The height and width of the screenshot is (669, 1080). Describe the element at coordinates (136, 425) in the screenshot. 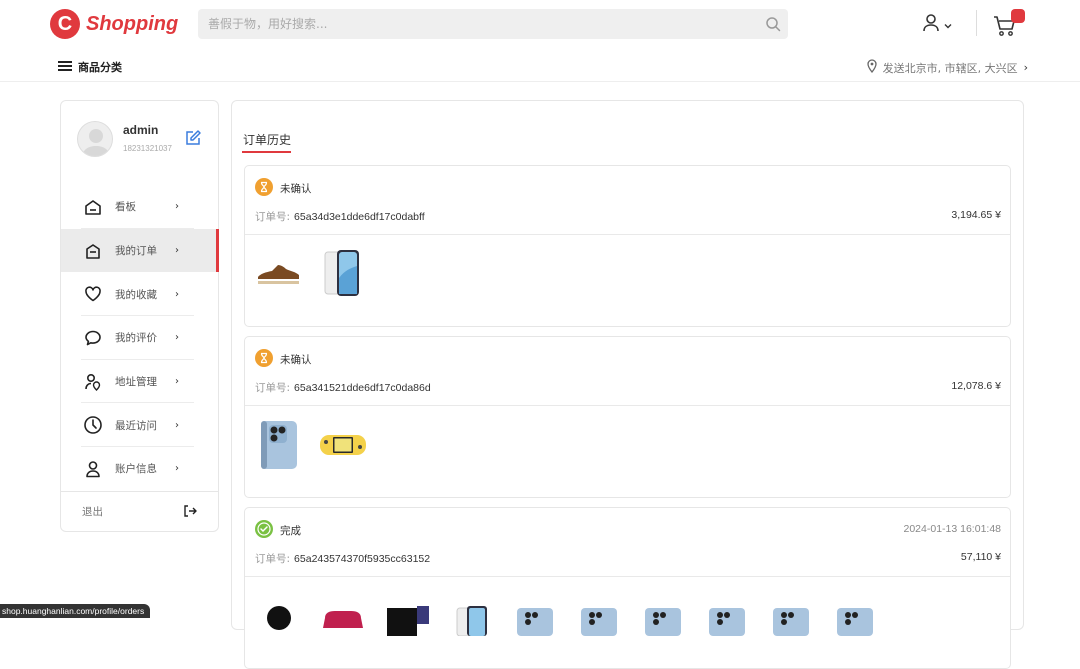

I see `sidebar-item-label: 最近访问` at that location.